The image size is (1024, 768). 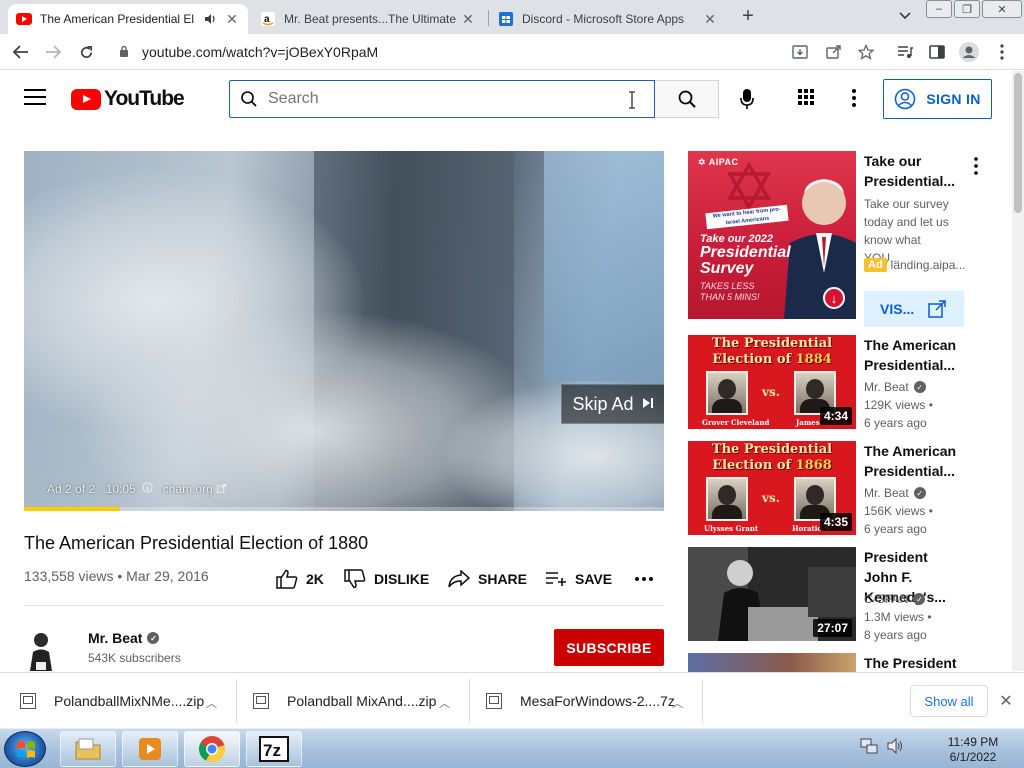 I want to click on dislike-button: DISLIKE, so click(x=386, y=579).